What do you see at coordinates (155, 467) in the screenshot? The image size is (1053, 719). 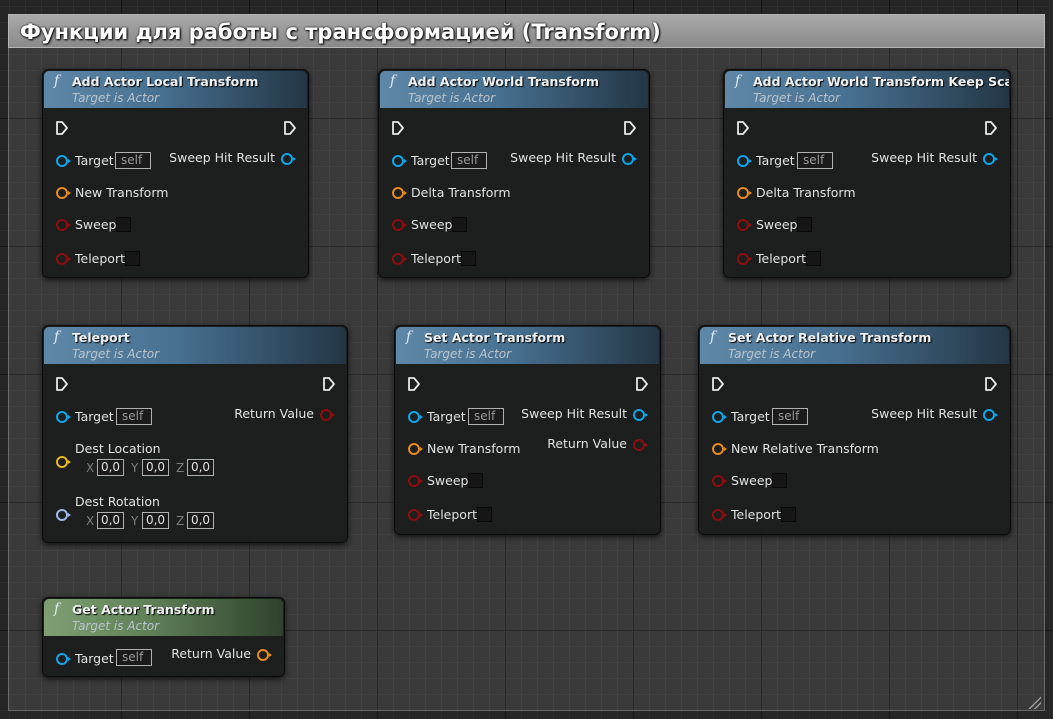 I see `dest-location-y-field: 0,0` at bounding box center [155, 467].